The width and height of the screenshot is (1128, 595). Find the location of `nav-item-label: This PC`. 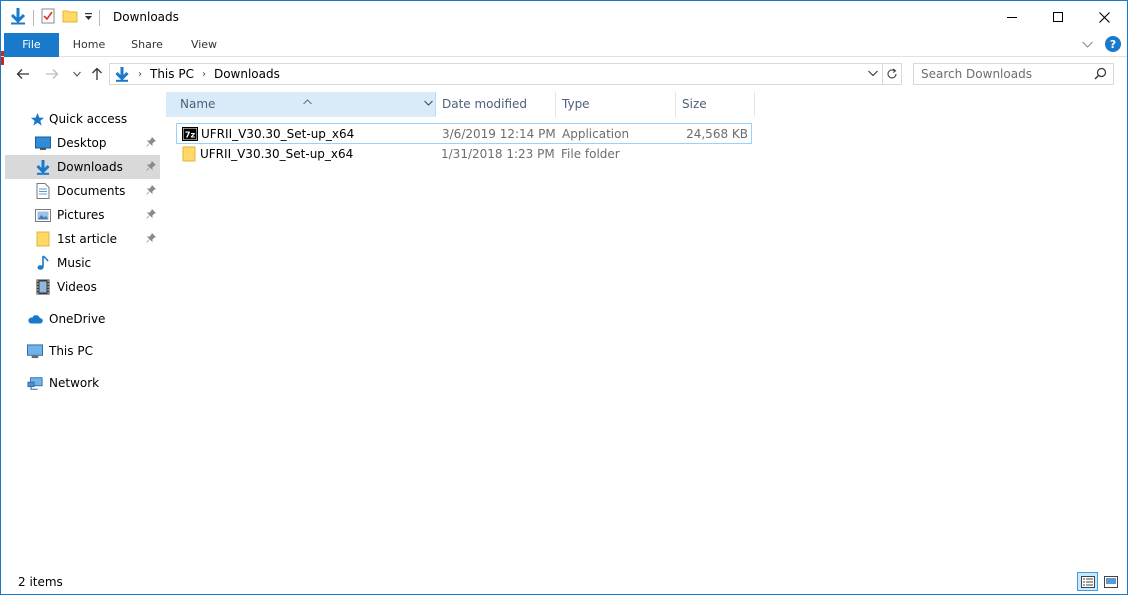

nav-item-label: This PC is located at coordinates (71, 351).